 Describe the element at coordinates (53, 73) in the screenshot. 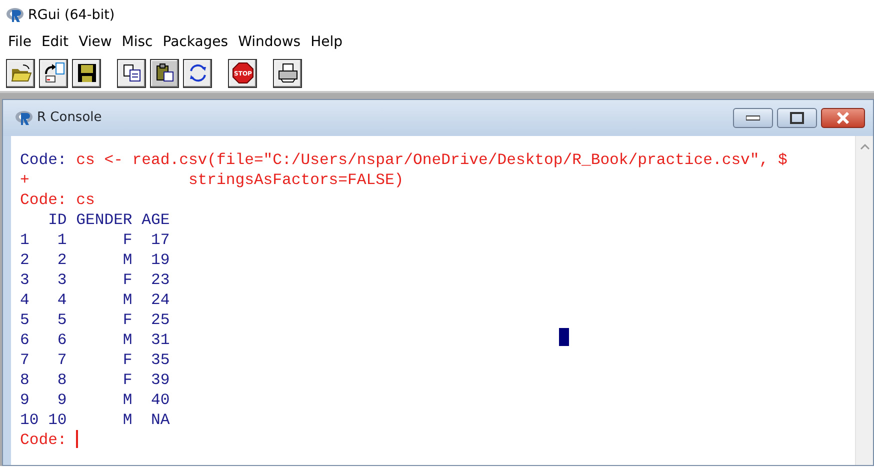

I see `load-workspace-icon` at that location.